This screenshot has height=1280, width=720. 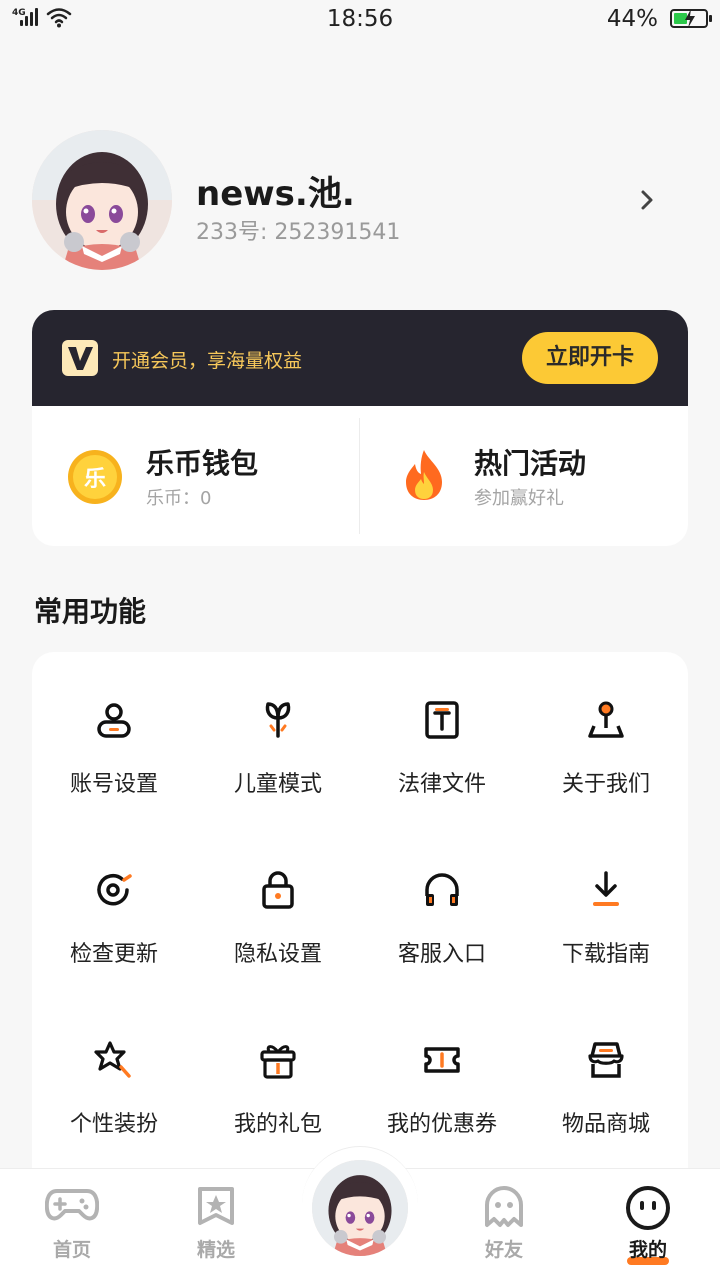 I want to click on section-title: 常用功能, so click(x=90, y=611).